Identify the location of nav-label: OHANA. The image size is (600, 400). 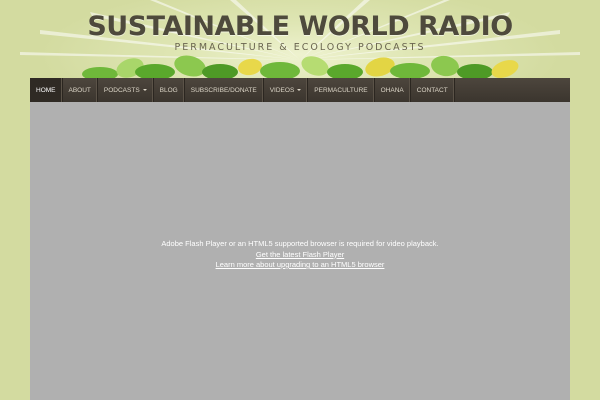
(392, 90).